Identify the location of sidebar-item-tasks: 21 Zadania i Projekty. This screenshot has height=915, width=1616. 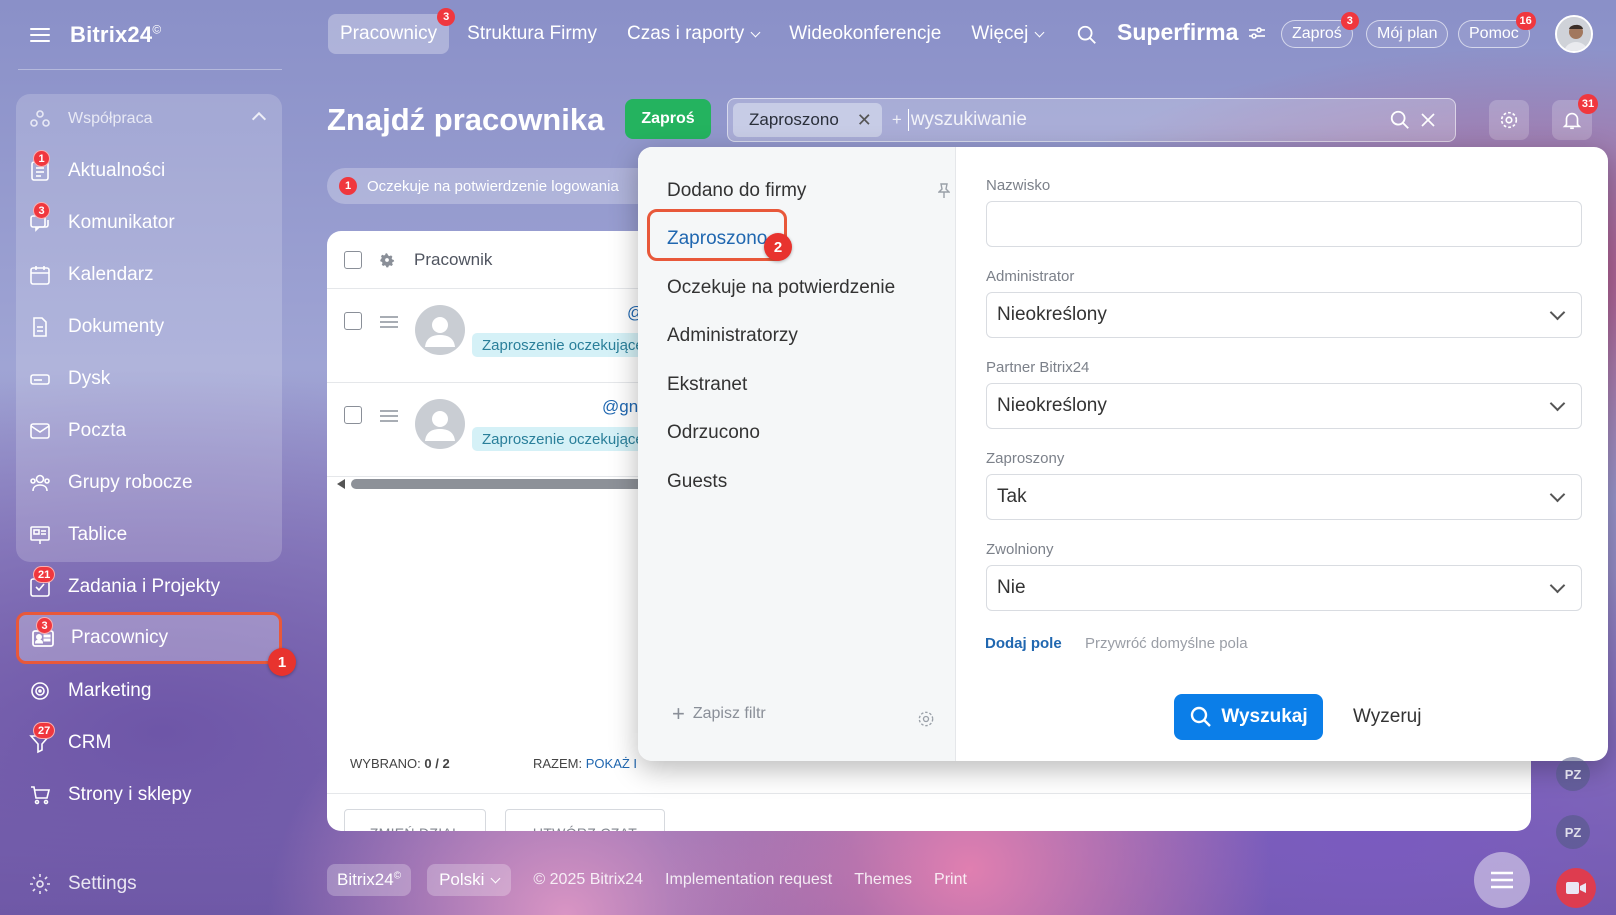
(149, 587).